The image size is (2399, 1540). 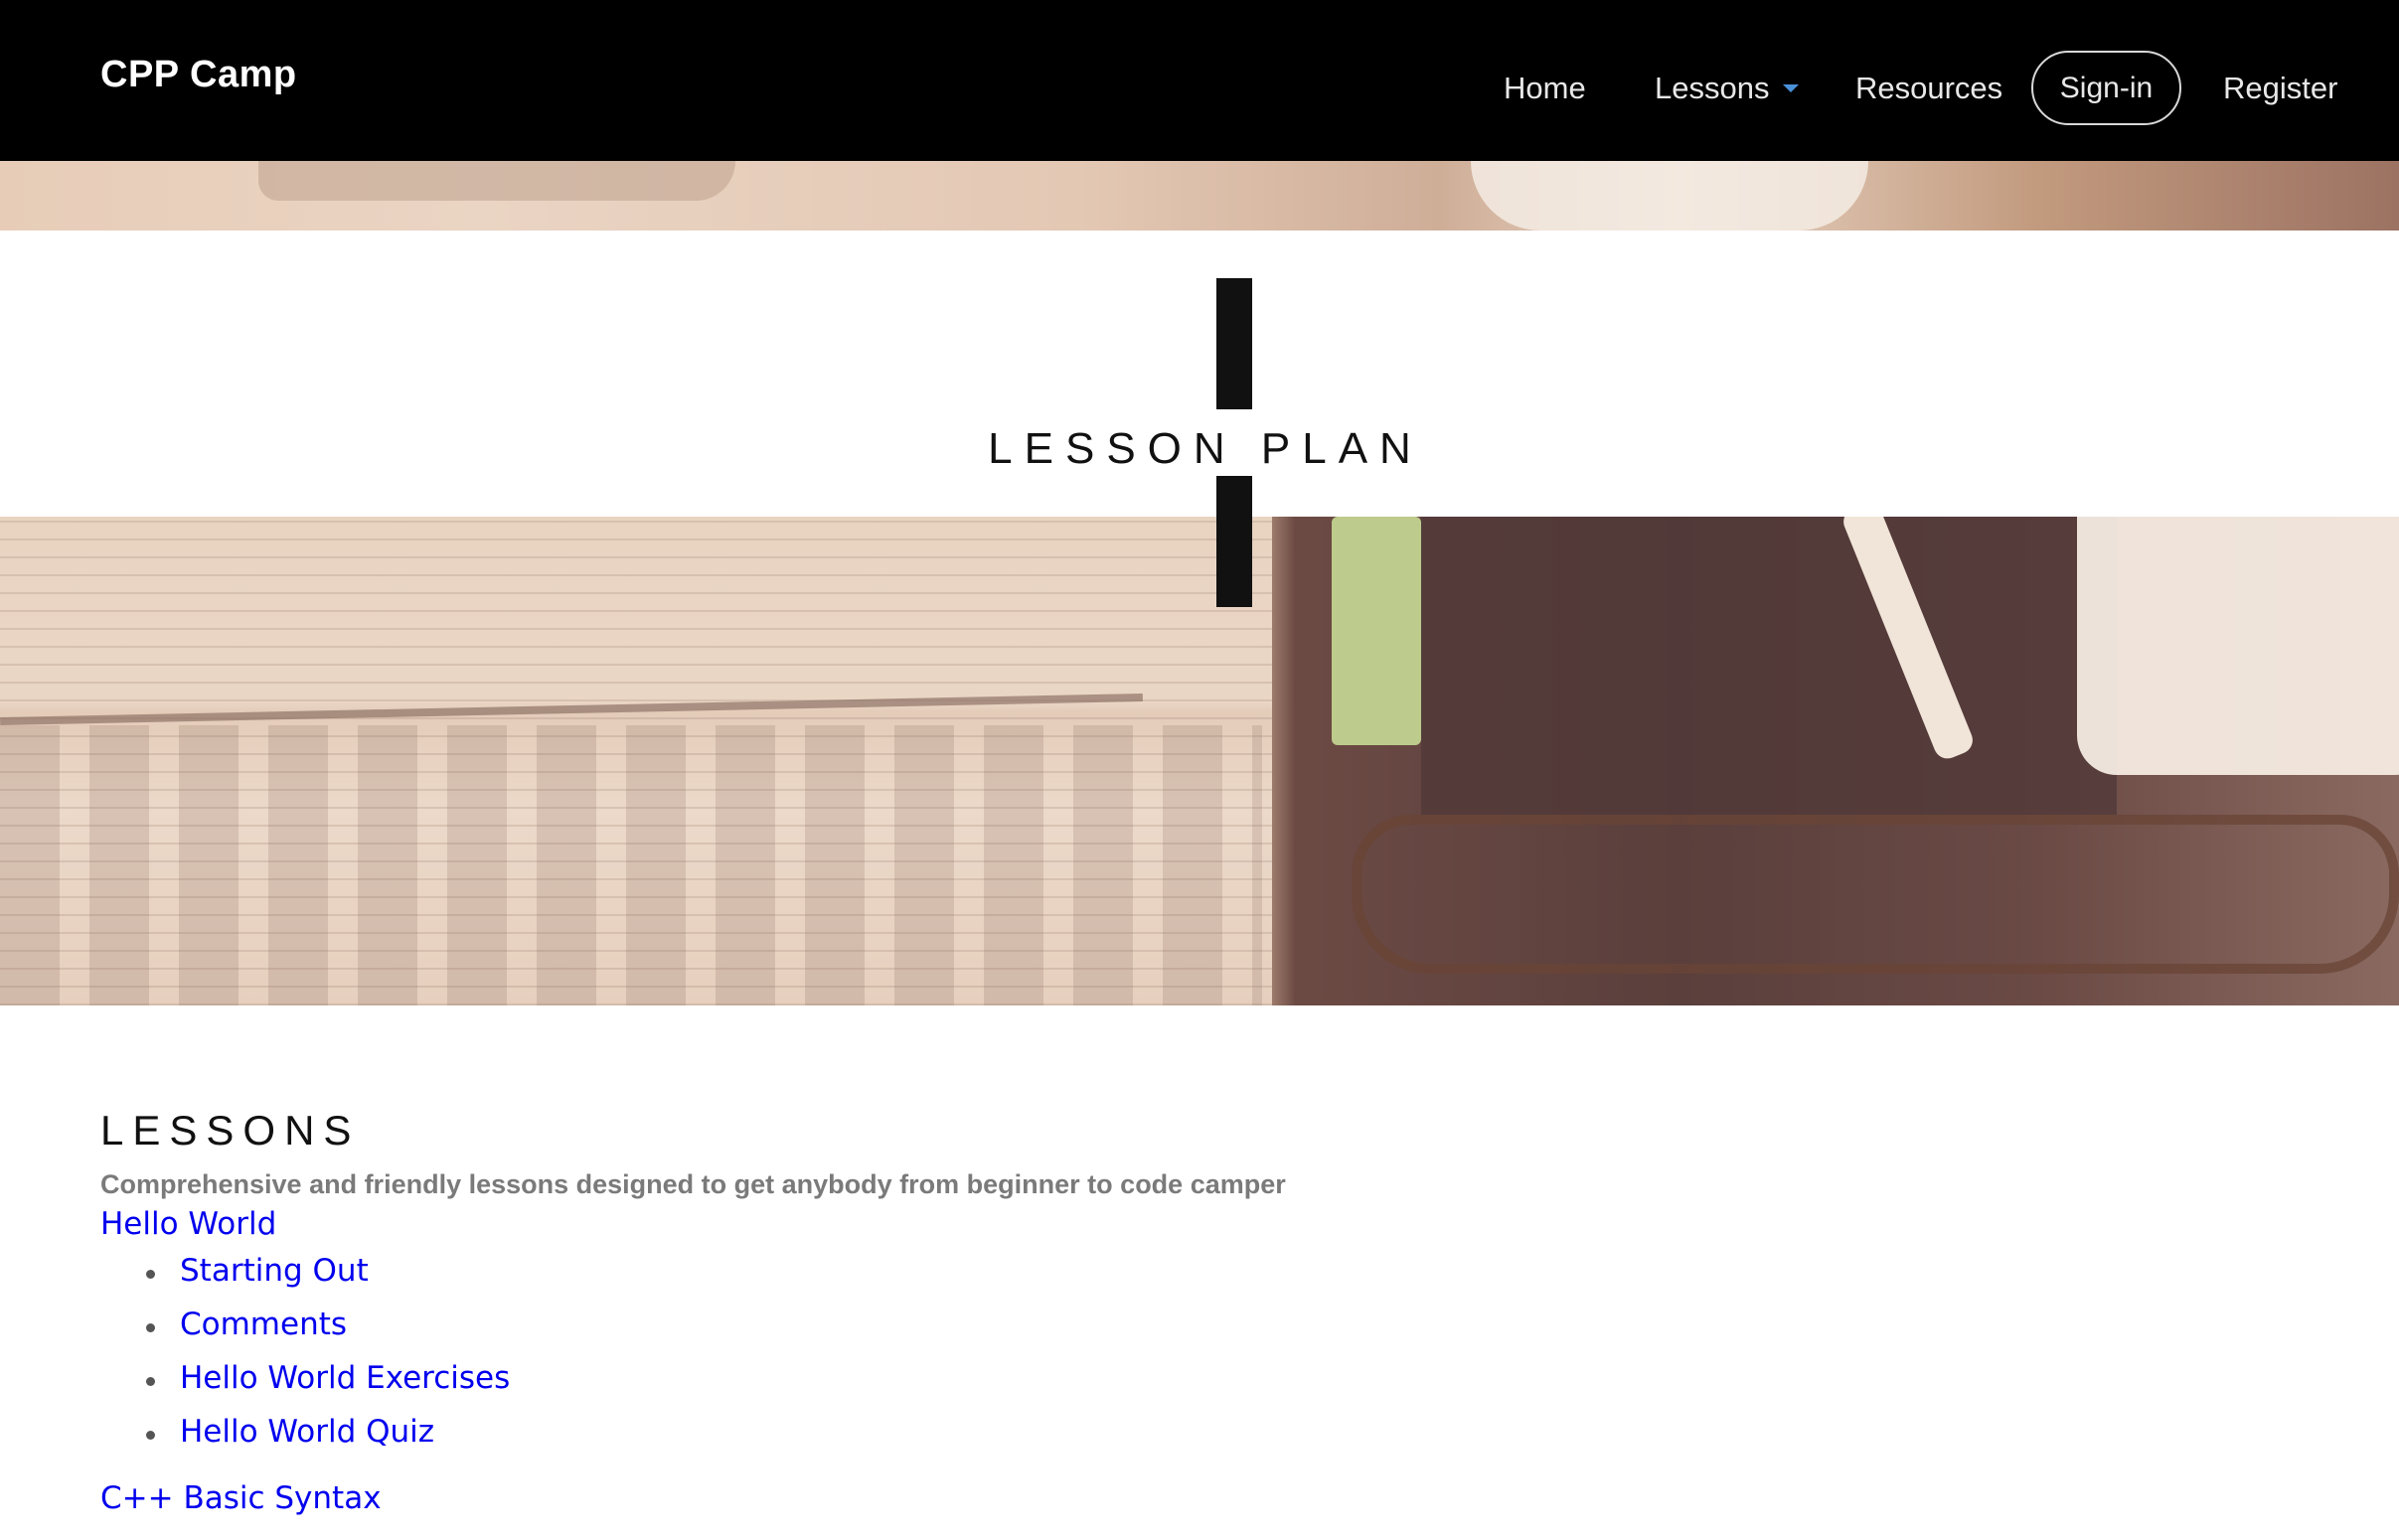 I want to click on lesson-group-link: C++ Basic Syntax, so click(x=995, y=1498).